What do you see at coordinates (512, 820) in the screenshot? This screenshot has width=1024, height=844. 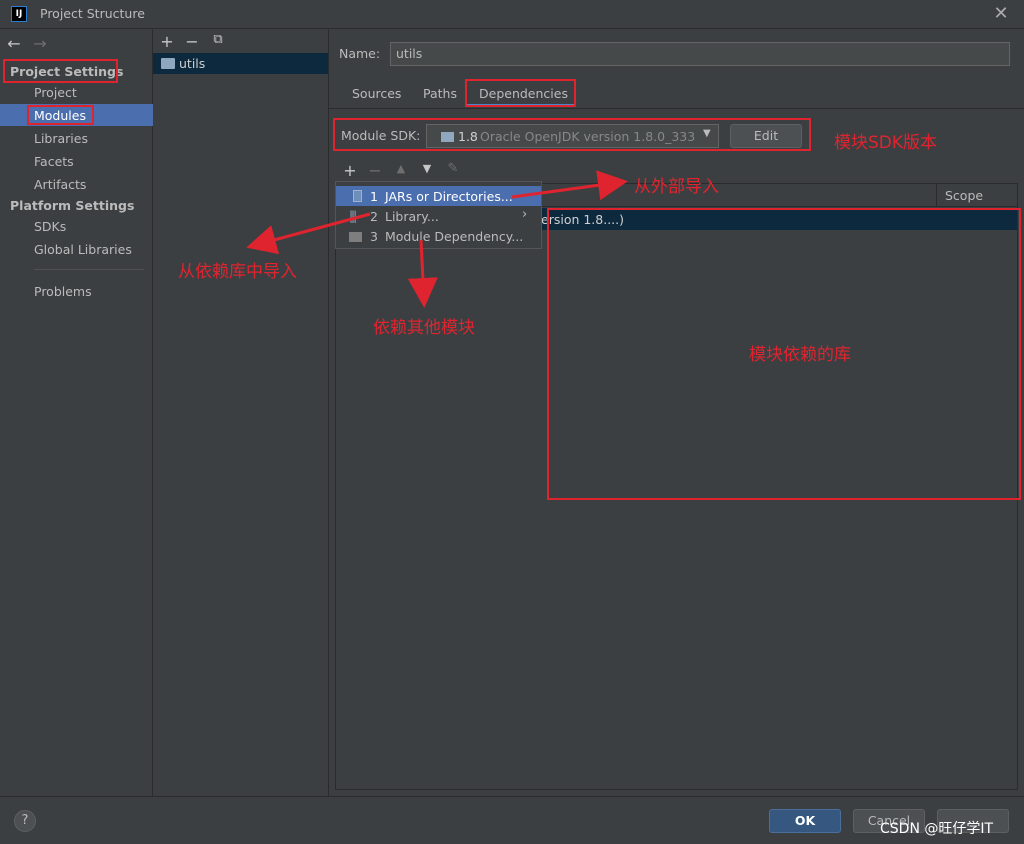 I see `footer: ? OK Cancel CSDN @旺仔学IT` at bounding box center [512, 820].